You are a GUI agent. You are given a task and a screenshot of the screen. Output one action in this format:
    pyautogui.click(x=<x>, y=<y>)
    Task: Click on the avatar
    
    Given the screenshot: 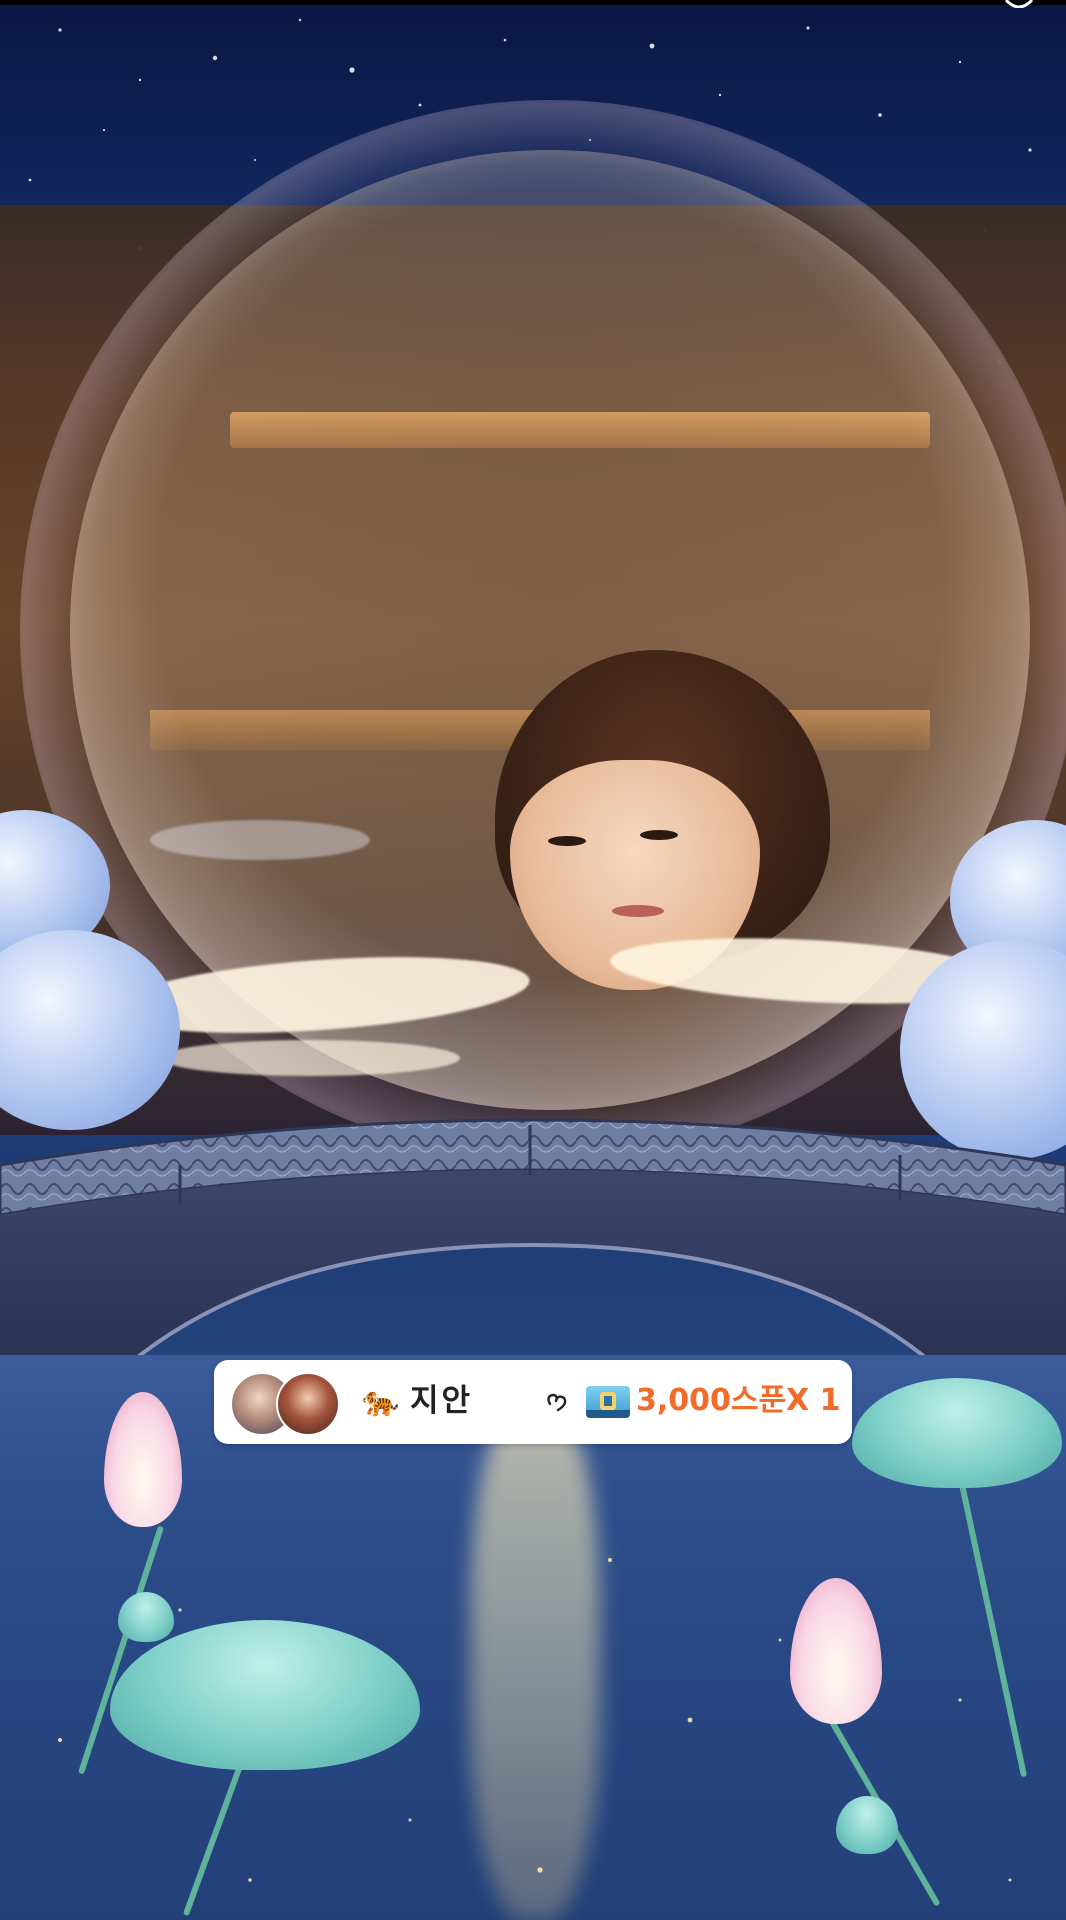 What is the action you would take?
    pyautogui.click(x=308, y=1404)
    